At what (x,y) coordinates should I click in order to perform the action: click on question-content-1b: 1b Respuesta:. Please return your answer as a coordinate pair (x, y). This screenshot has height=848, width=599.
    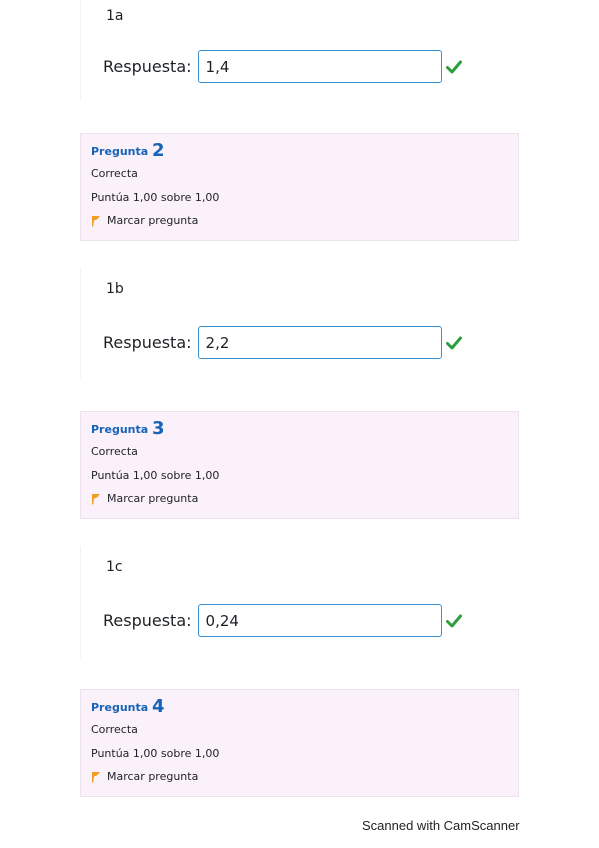
    Looking at the image, I should click on (300, 323).